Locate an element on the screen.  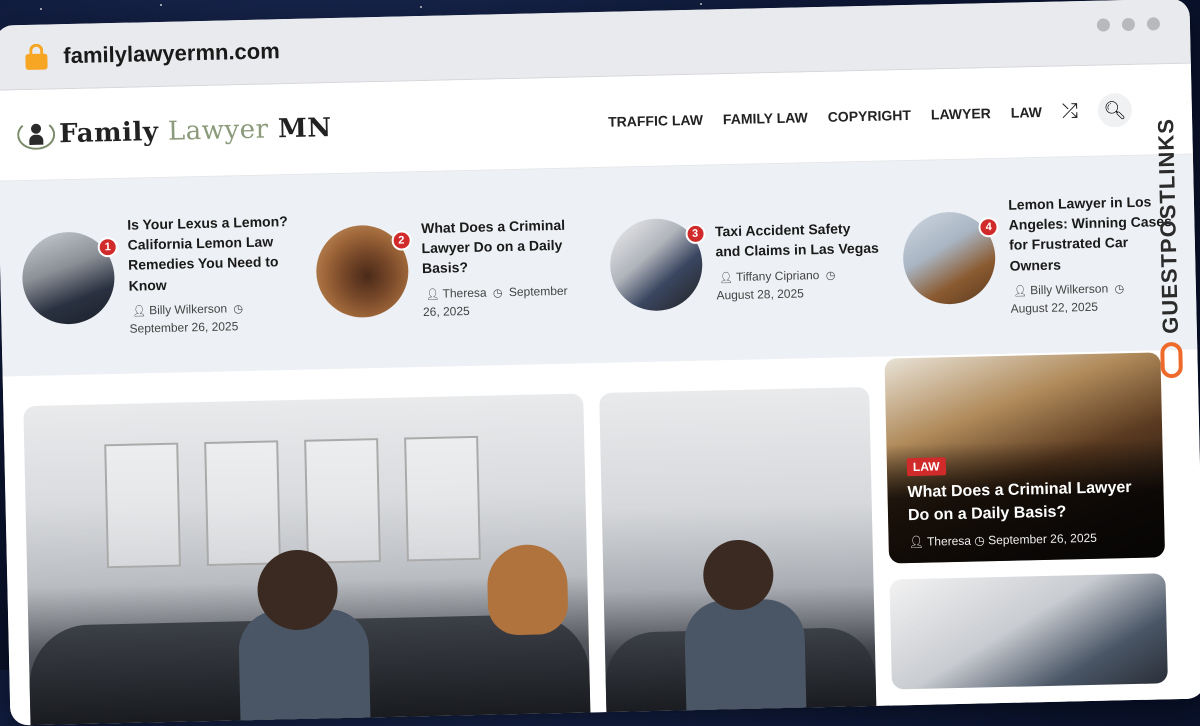
site-logo: Family Lawyer MN is located at coordinates (174, 132).